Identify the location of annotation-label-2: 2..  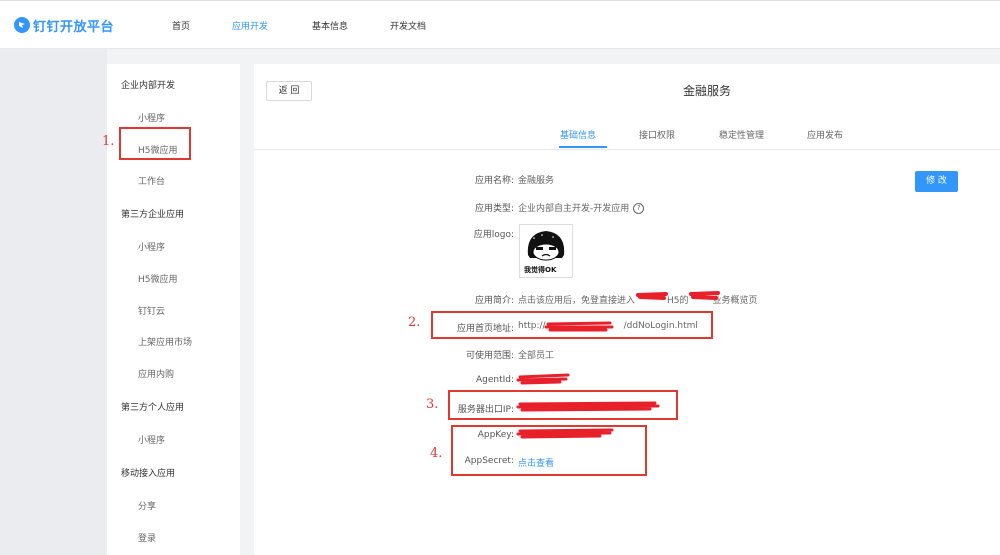
(414, 322).